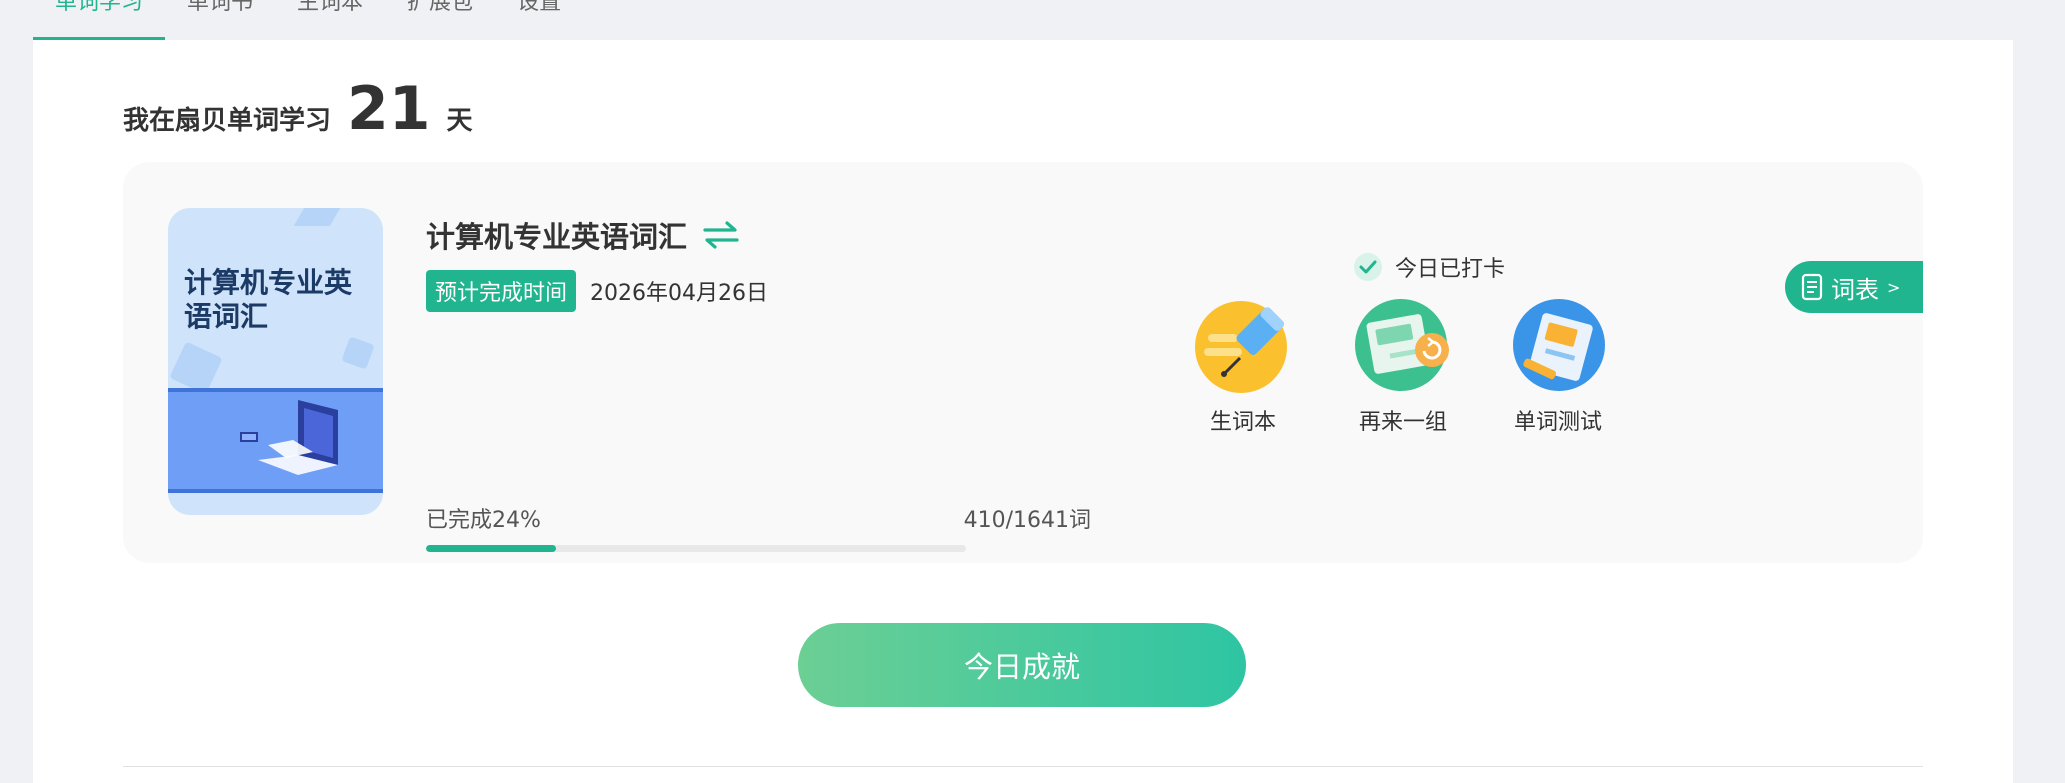  I want to click on eta-badge: 预计完成时间, so click(501, 291).